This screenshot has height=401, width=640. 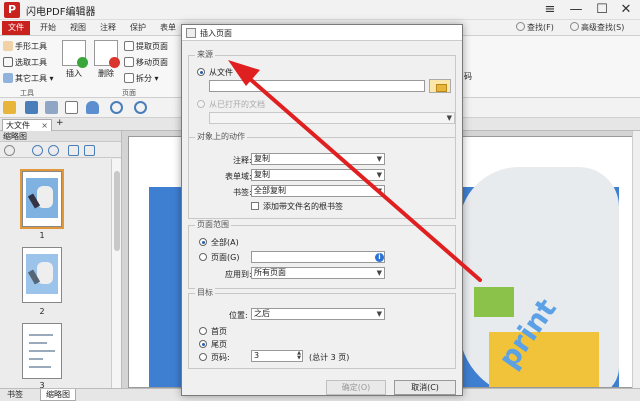 I want to click on spinner-arrows-icon: ▲ ▼, so click(x=299, y=356).